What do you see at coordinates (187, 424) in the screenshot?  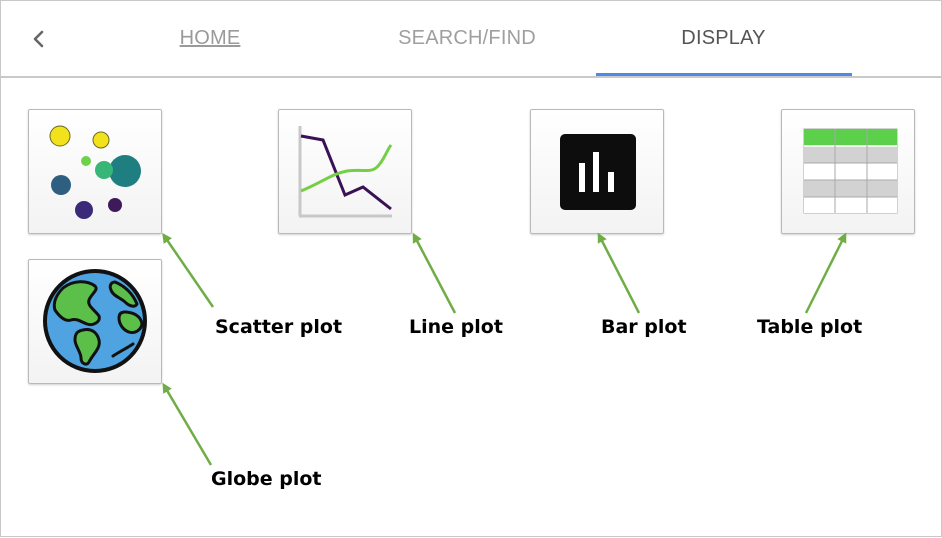 I see `globe-arrow` at bounding box center [187, 424].